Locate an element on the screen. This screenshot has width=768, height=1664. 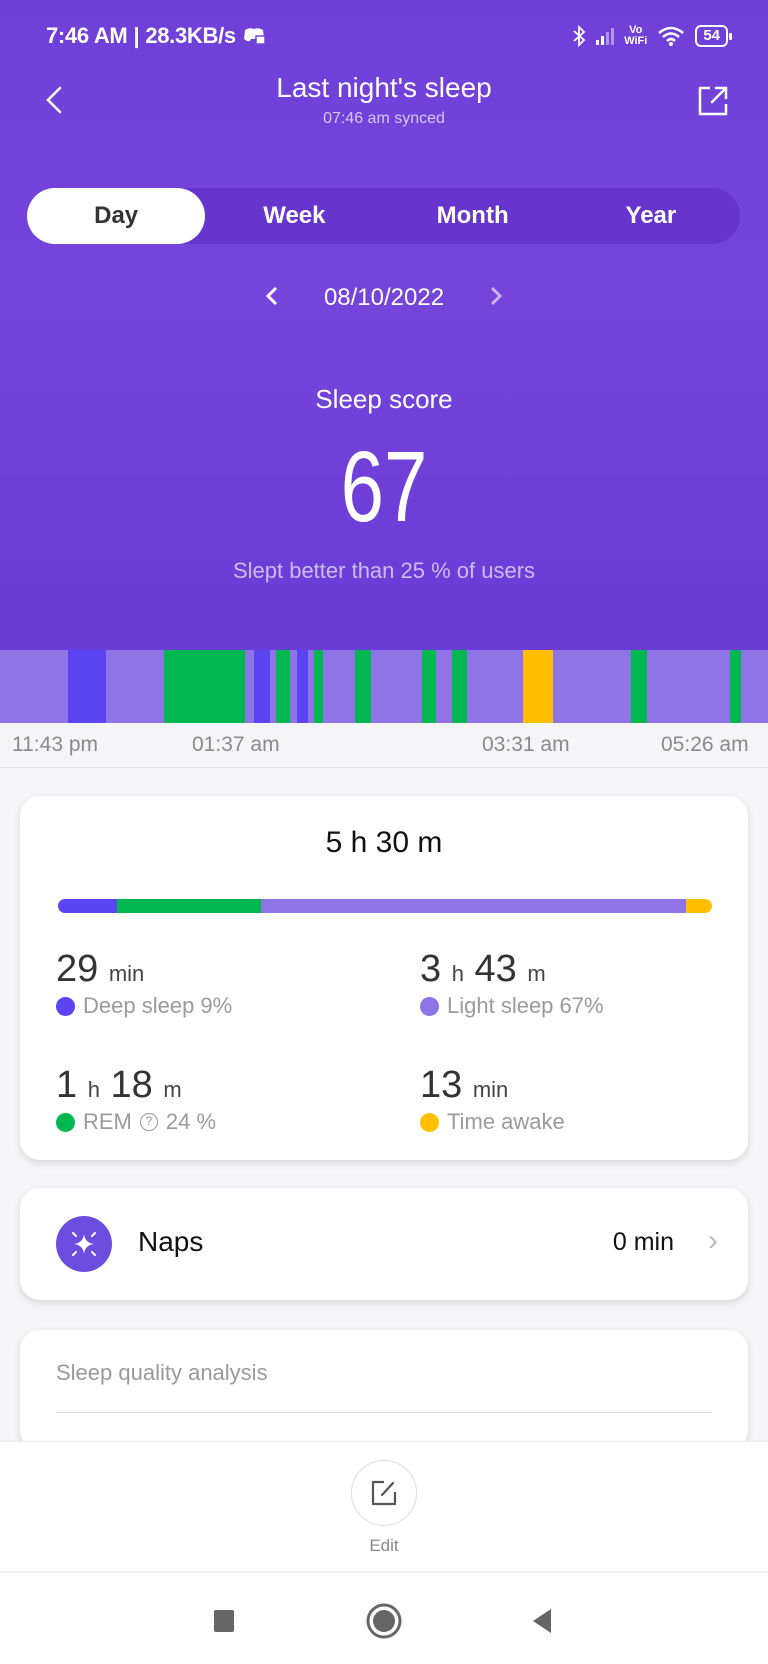
sleep-quality-title: Sleep quality analysis is located at coordinates (162, 1372).